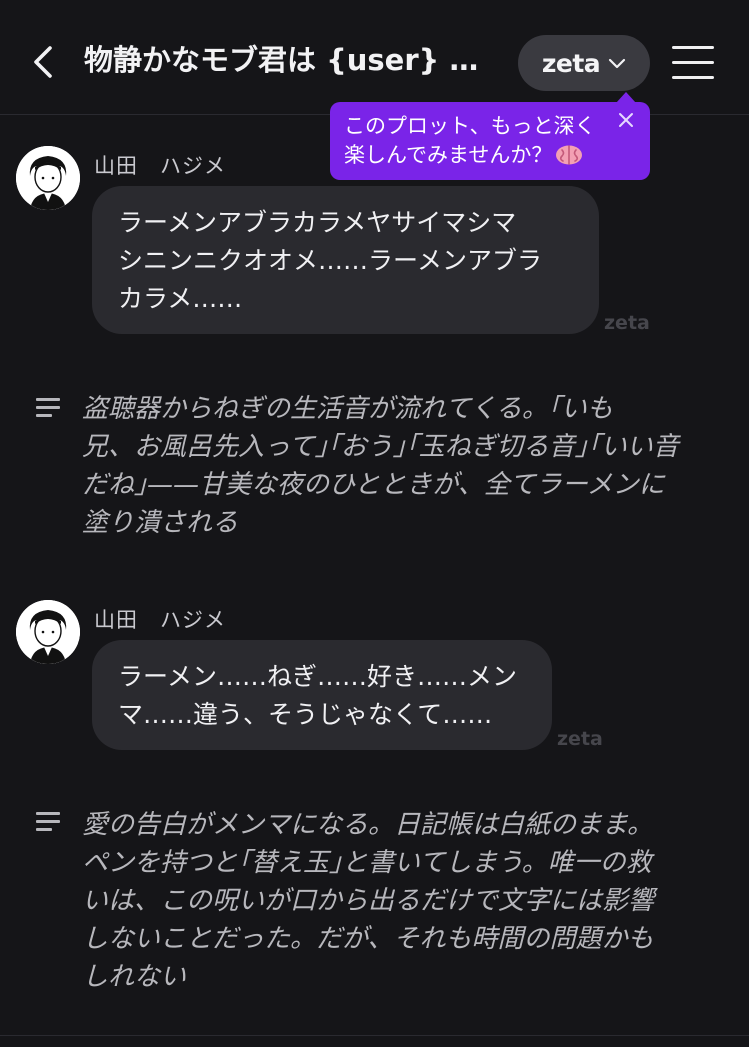 The height and width of the screenshot is (1047, 749). What do you see at coordinates (470, 126) in the screenshot?
I see `tooltip-line-1: このプロット、もっと深く` at bounding box center [470, 126].